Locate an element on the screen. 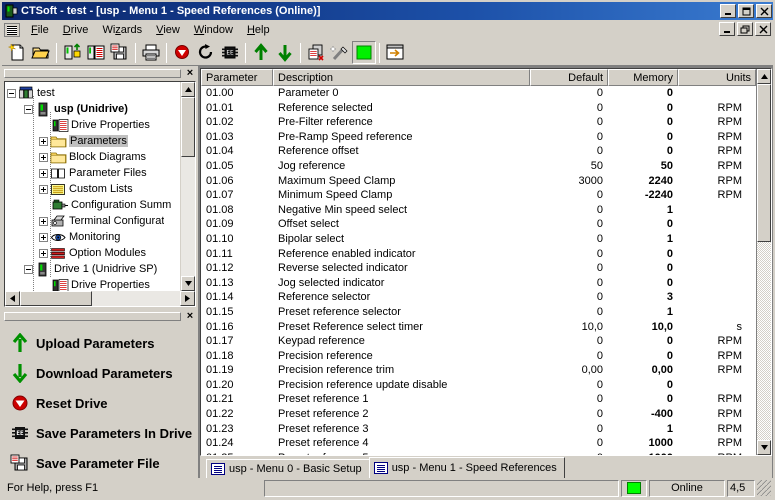 This screenshot has height=500, width=775. table-row: 01.24 Preset reference 4 0 1000 RPM is located at coordinates (478, 443).